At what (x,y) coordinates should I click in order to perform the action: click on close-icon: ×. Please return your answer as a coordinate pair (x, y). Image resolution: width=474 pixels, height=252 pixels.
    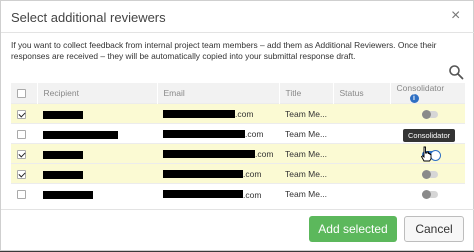
    Looking at the image, I should click on (455, 16).